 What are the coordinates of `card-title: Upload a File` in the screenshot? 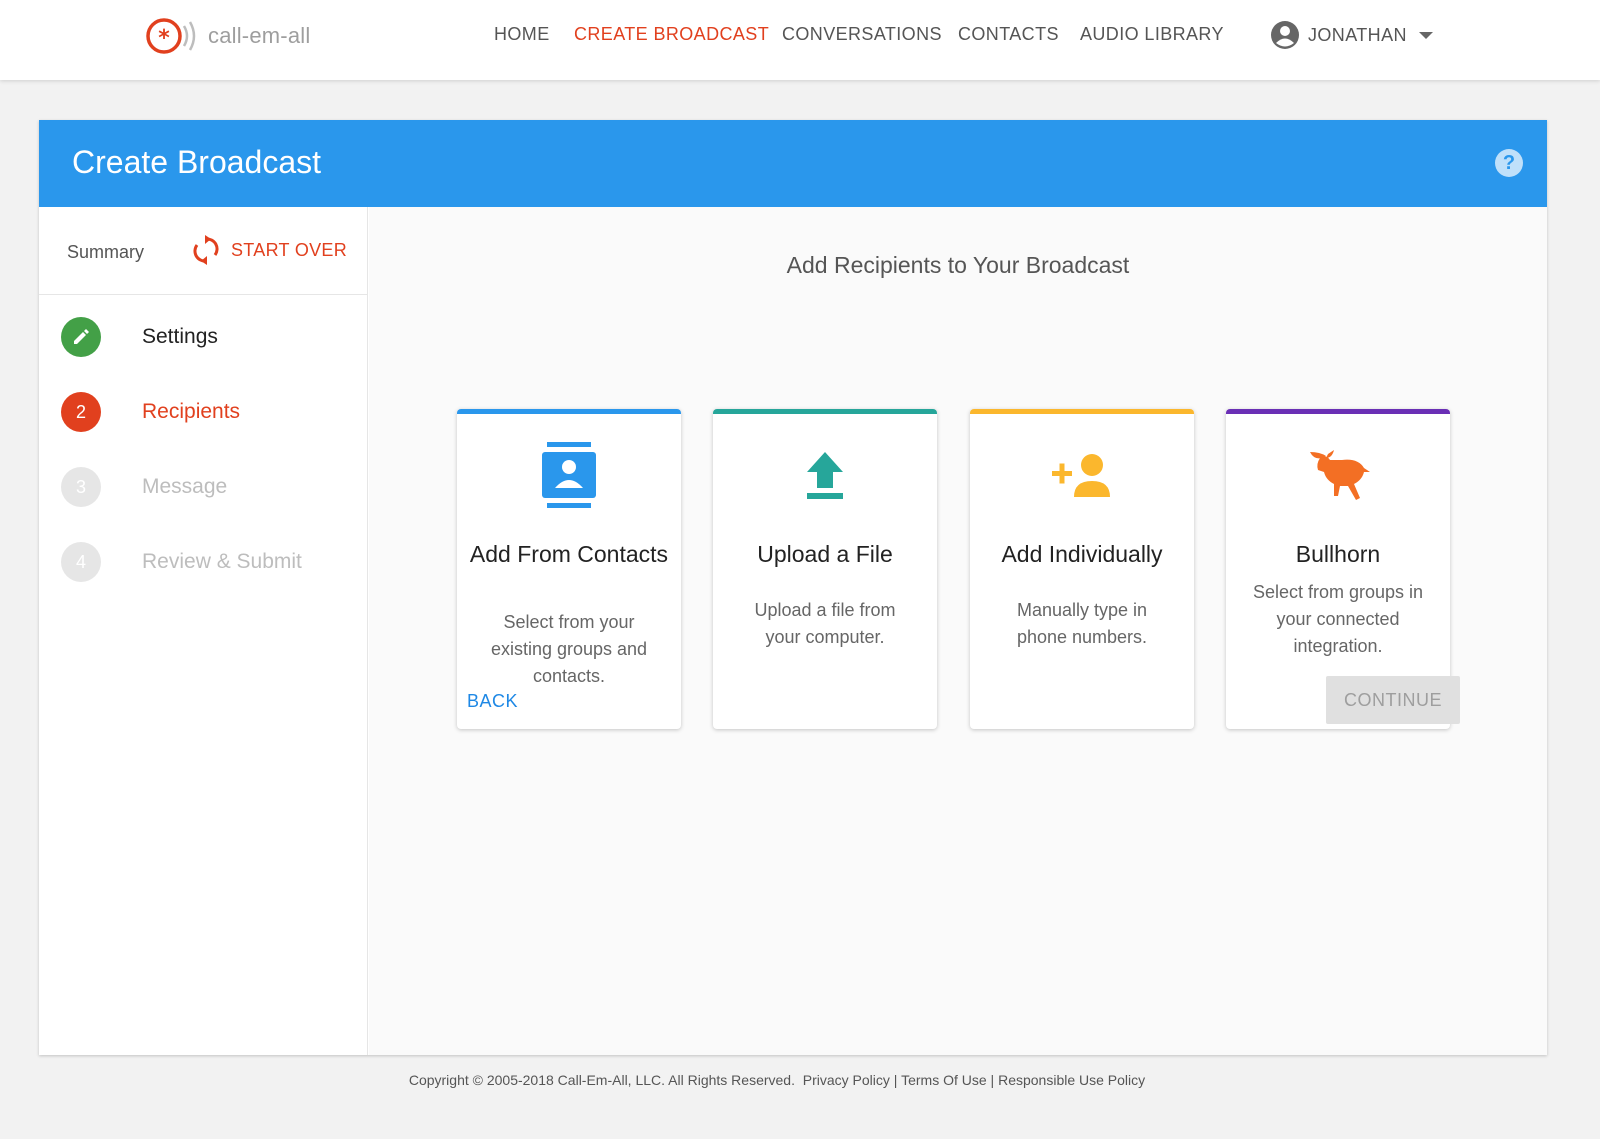 It's located at (825, 554).